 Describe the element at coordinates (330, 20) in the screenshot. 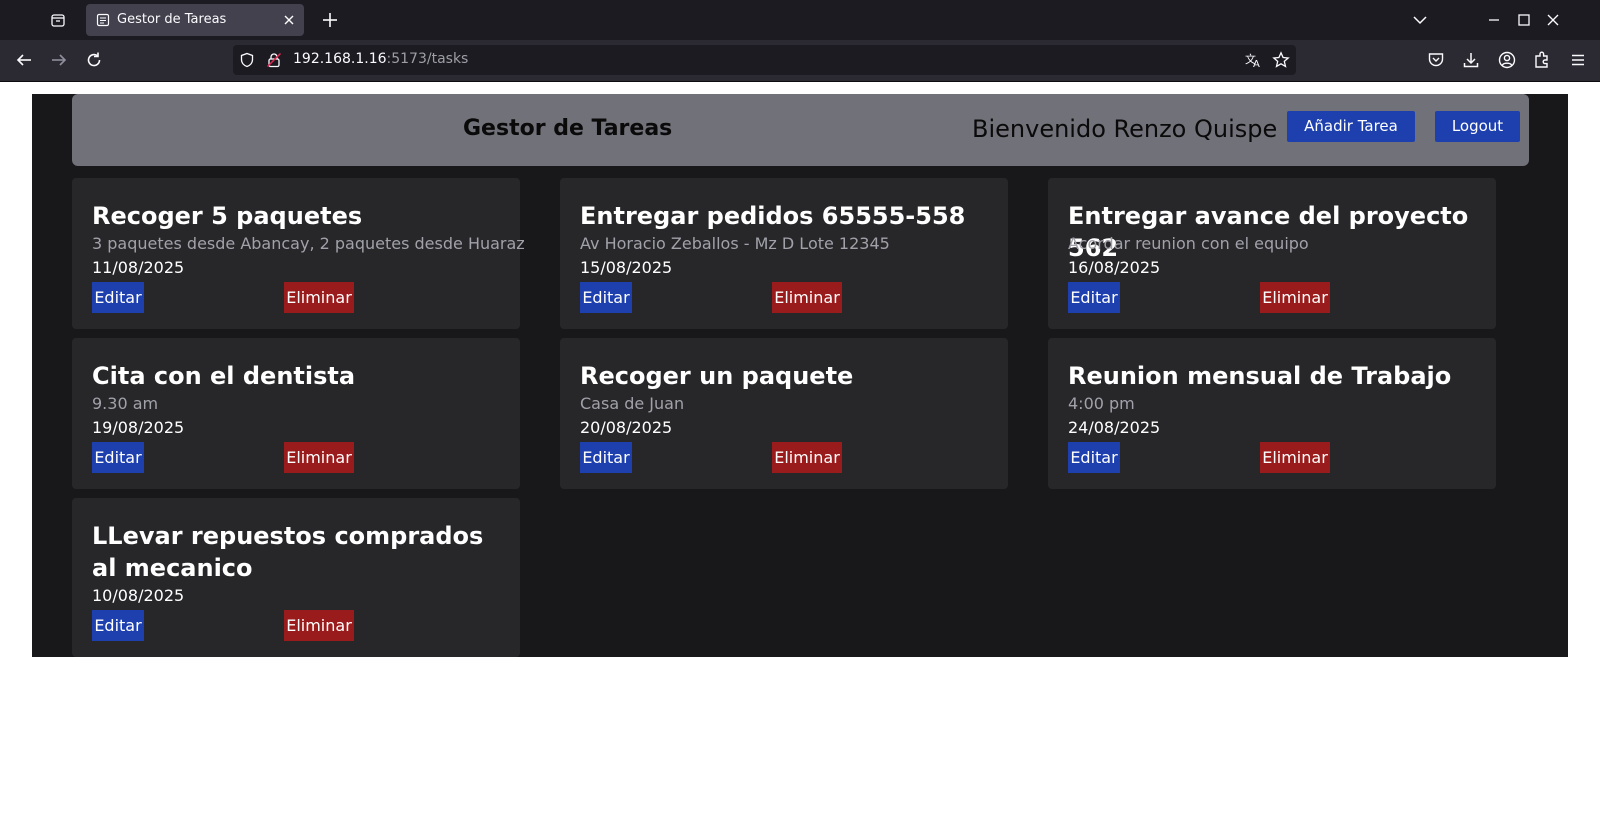

I see `new-tab-icon` at that location.